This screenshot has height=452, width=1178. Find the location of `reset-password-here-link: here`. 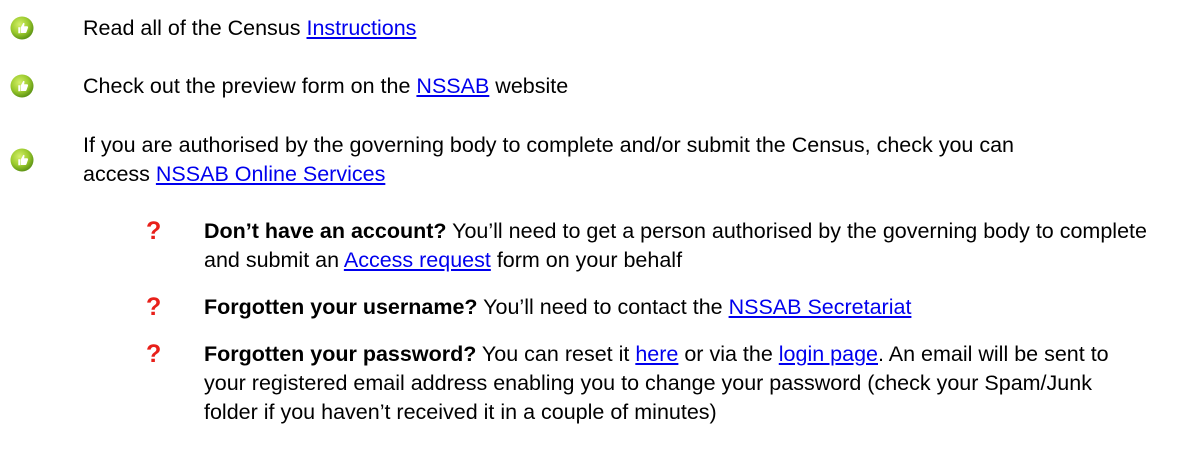

reset-password-here-link: here is located at coordinates (656, 354).